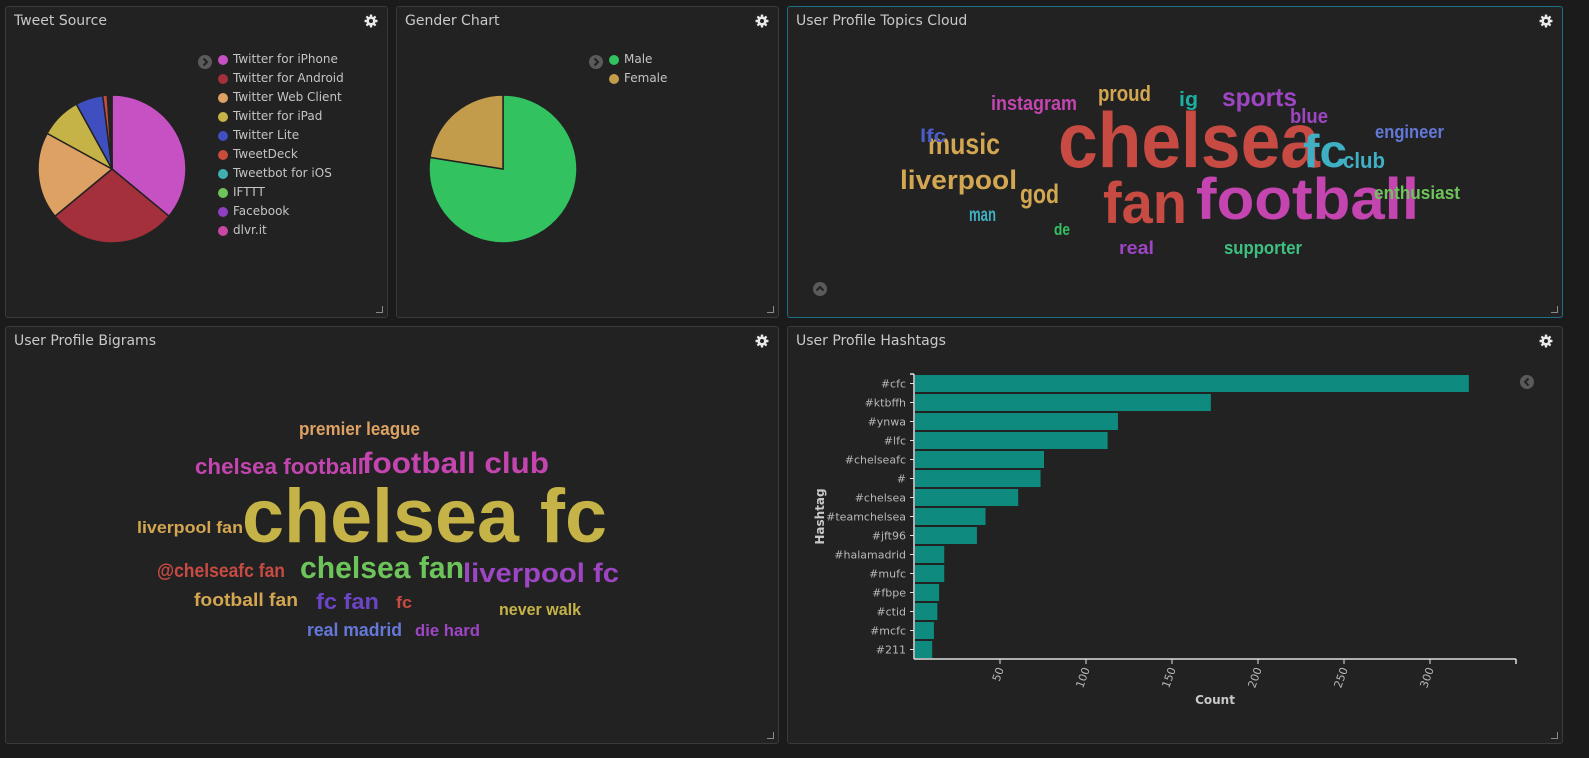  What do you see at coordinates (281, 230) in the screenshot?
I see `legend-item: dlvr.it` at bounding box center [281, 230].